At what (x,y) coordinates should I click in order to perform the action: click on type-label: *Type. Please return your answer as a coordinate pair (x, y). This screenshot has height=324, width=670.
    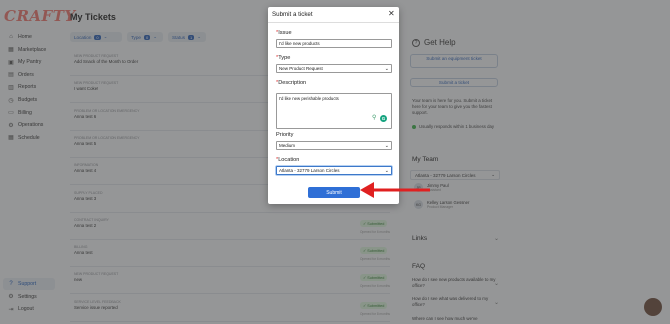
    Looking at the image, I should click on (283, 58).